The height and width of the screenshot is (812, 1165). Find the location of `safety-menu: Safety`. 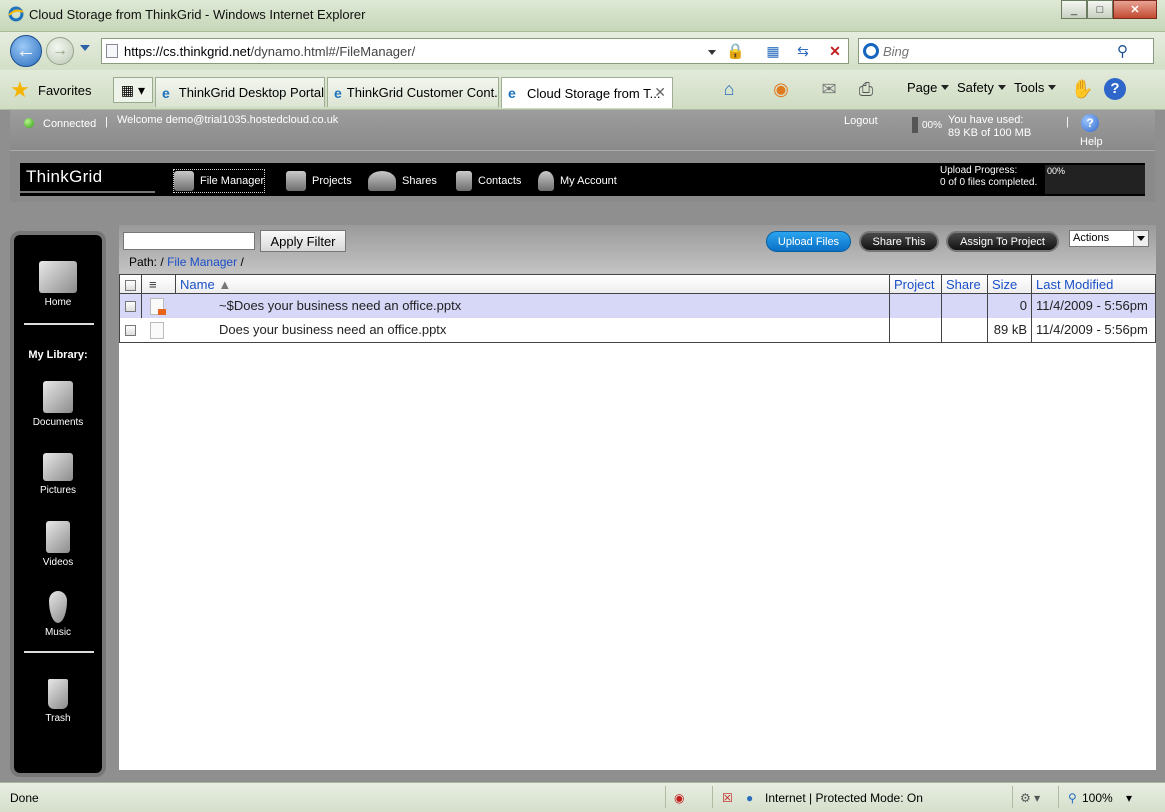

safety-menu: Safety is located at coordinates (981, 87).